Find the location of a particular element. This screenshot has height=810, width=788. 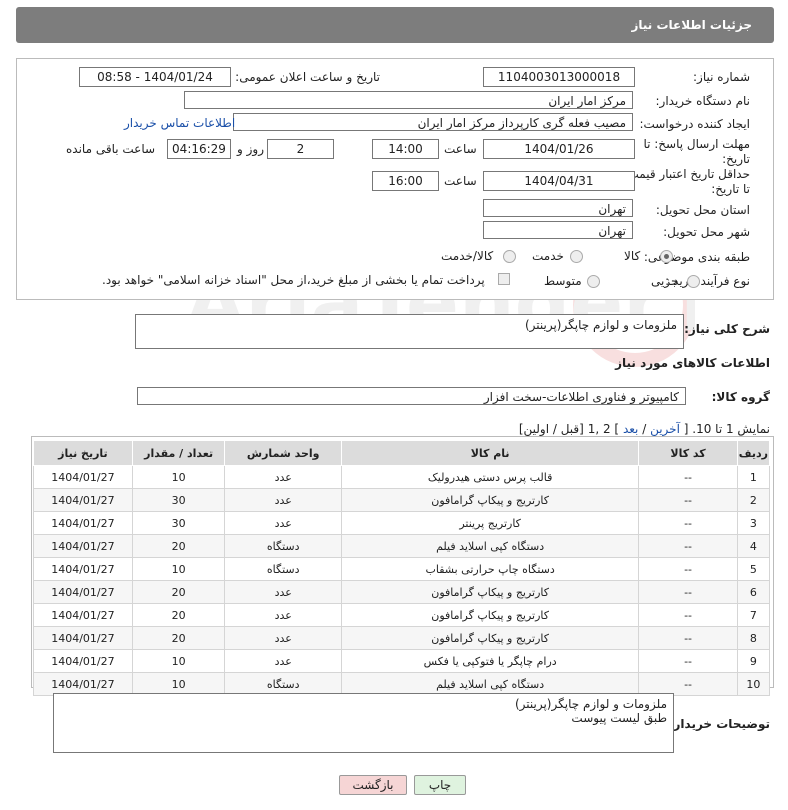

cell-item-name: دستگاه چاپ حرارتی بشقاب is located at coordinates (490, 569).